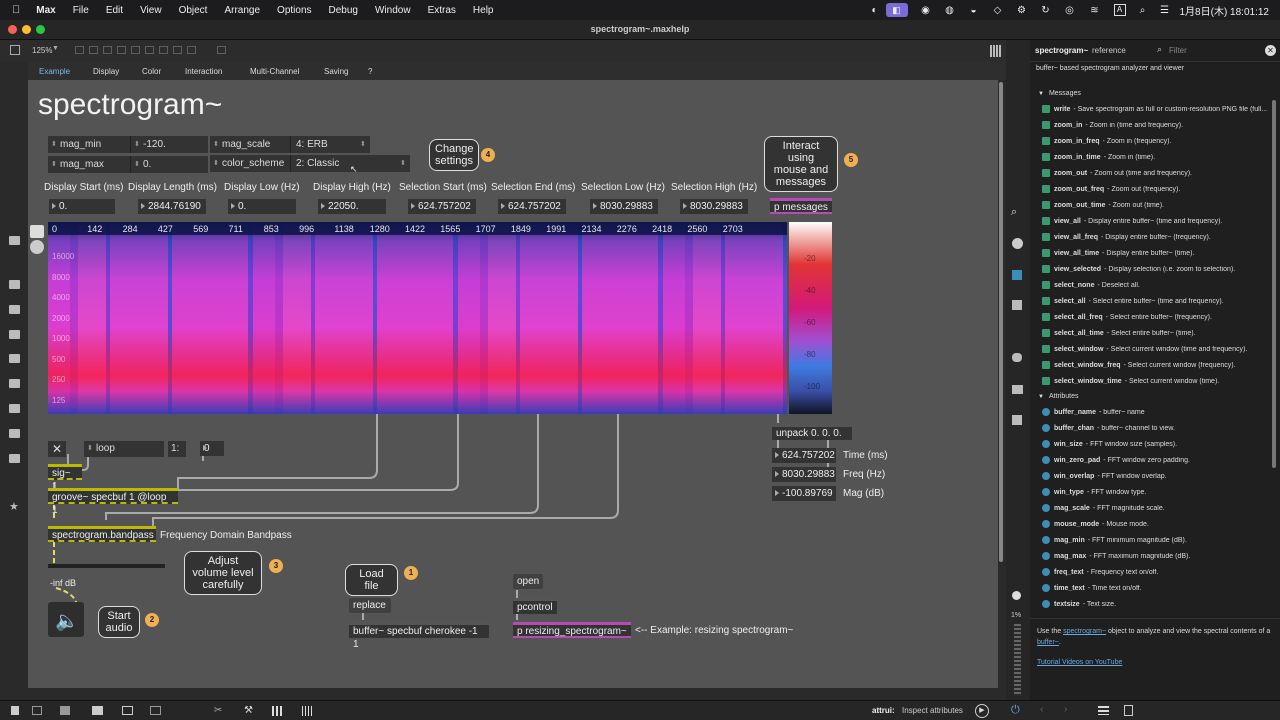 The image size is (1280, 720). Describe the element at coordinates (14, 309) in the screenshot. I see `plugin-icon` at that location.